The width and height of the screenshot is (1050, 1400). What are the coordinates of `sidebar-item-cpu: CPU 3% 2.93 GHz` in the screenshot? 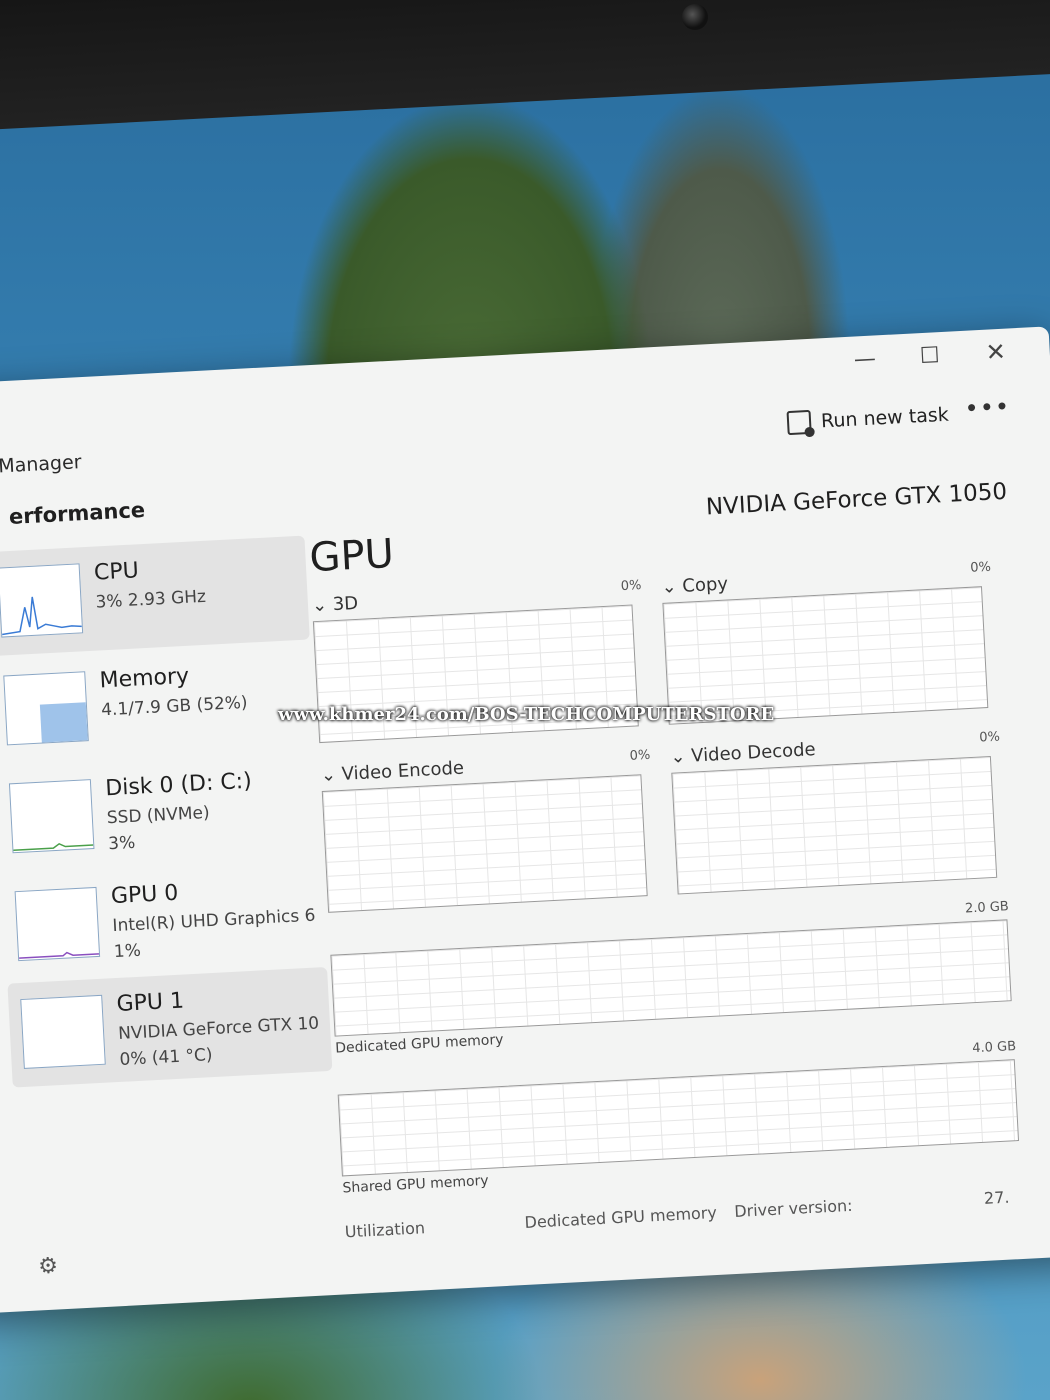 It's located at (155, 596).